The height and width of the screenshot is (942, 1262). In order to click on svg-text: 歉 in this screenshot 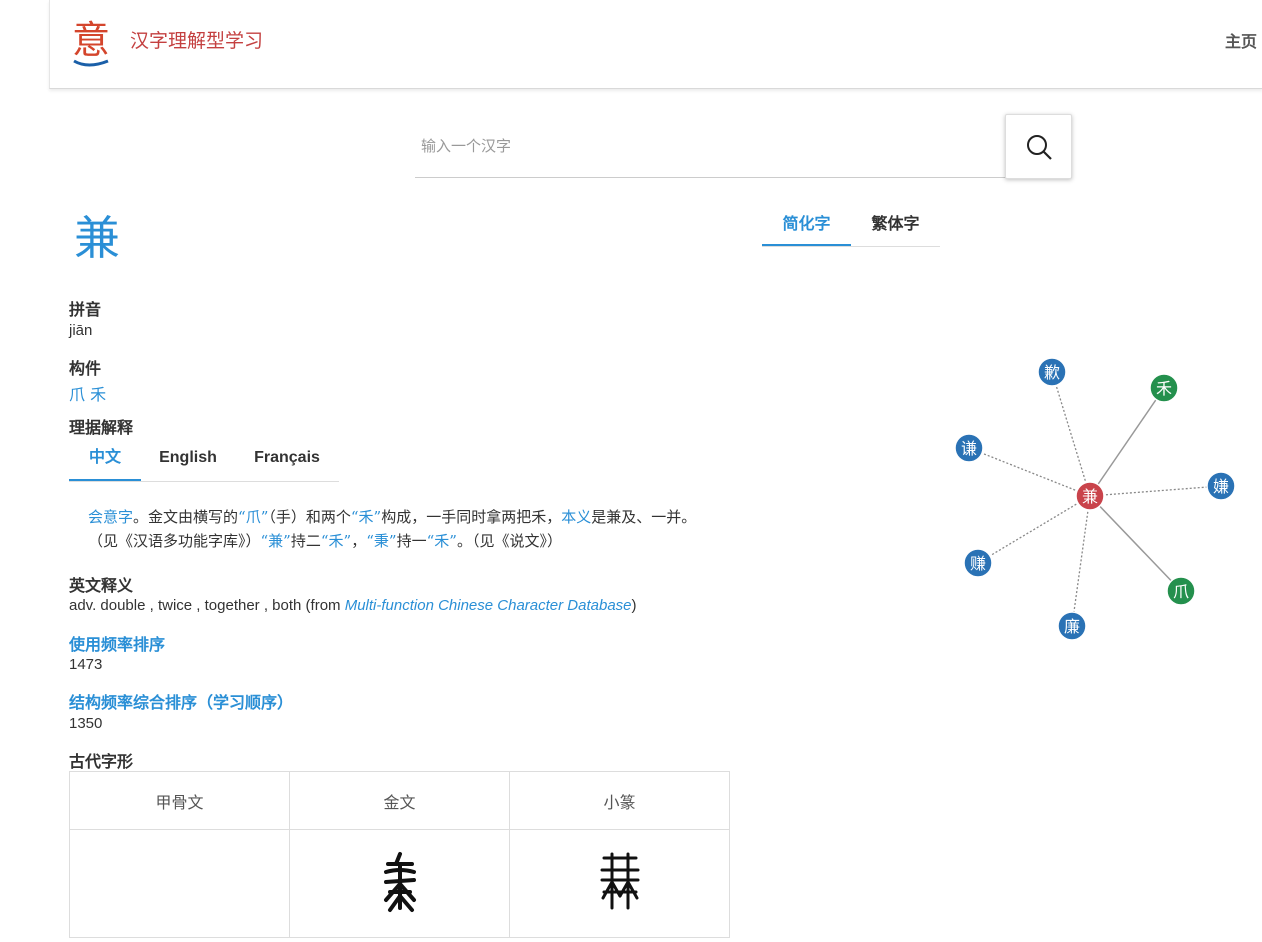, I will do `click(1052, 372)`.